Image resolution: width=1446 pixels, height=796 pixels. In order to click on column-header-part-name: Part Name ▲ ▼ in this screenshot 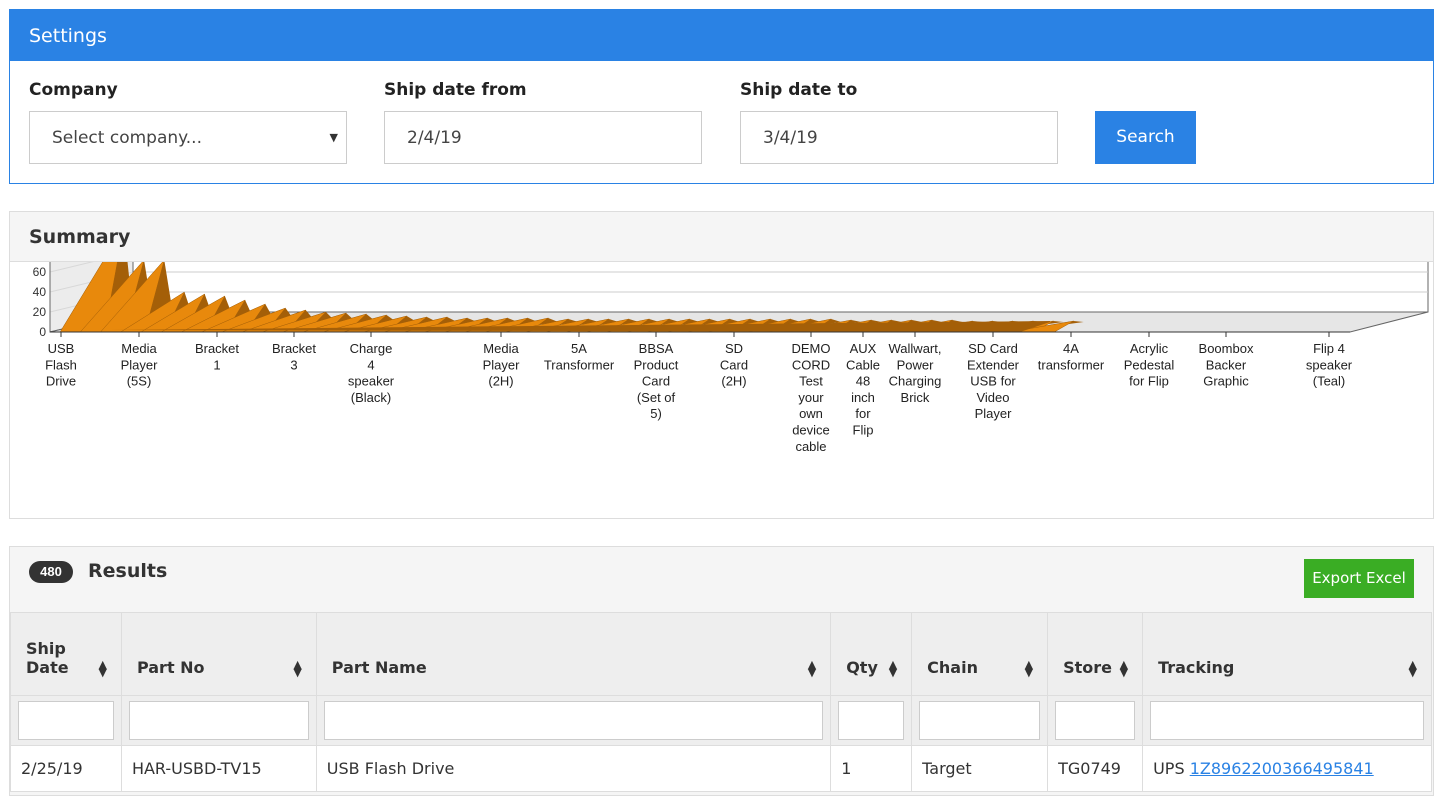, I will do `click(573, 654)`.